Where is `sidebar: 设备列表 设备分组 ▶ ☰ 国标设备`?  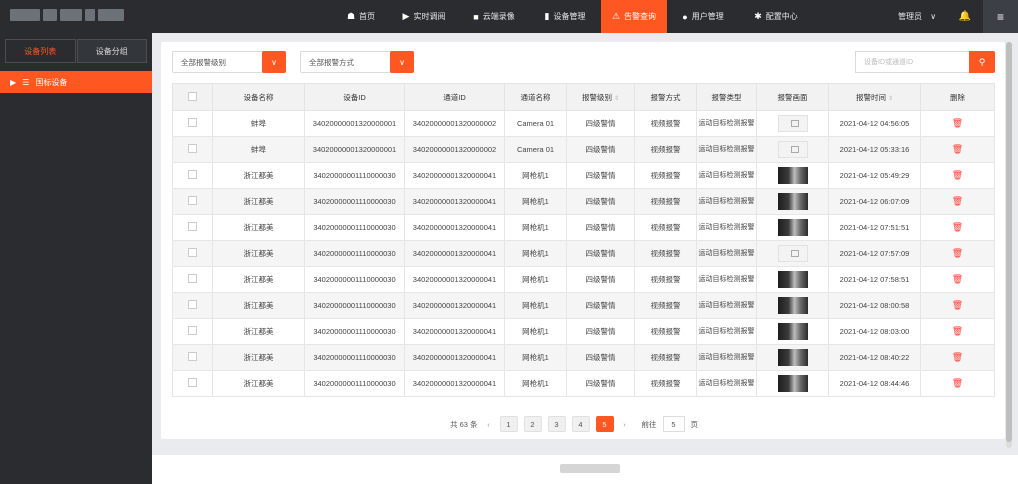 sidebar: 设备列表 设备分组 ▶ ☰ 国标设备 is located at coordinates (76, 258).